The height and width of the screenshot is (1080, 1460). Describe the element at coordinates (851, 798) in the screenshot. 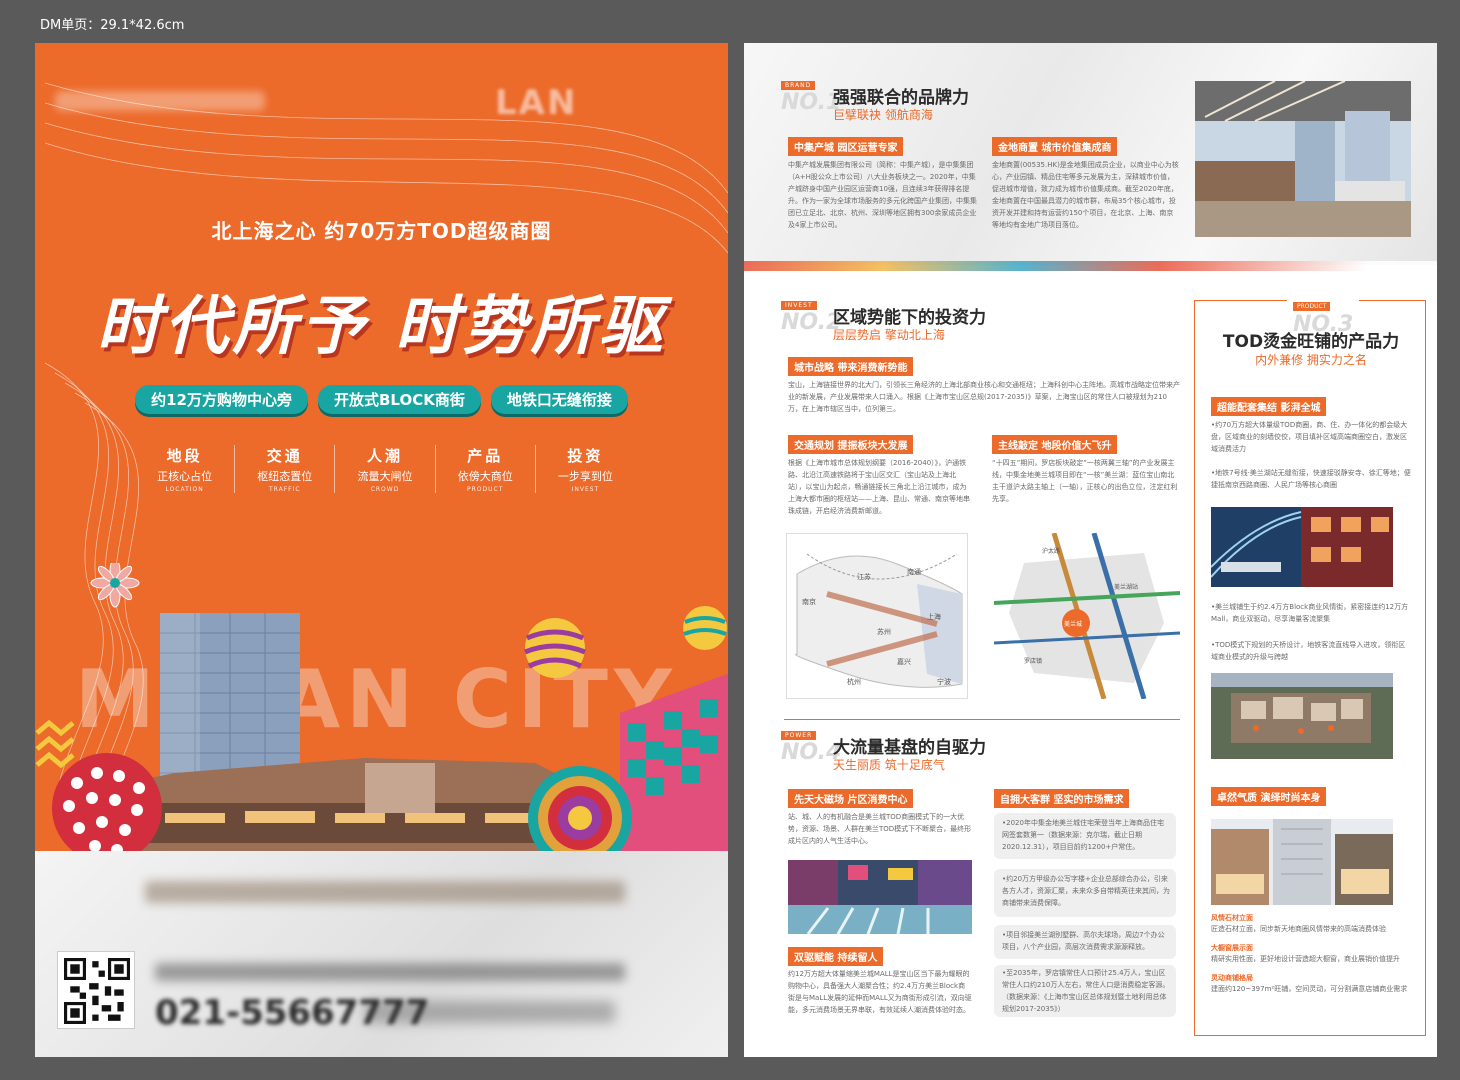

I see `tag-magnet: 先天大磁场 片区消费中心` at that location.